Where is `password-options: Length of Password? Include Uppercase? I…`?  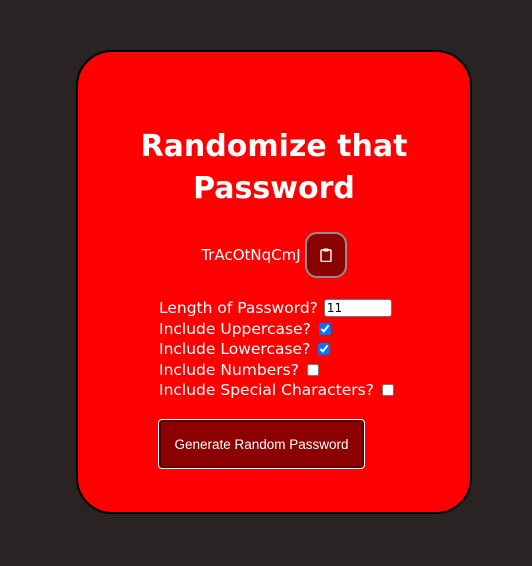
password-options: Length of Password? Include Uppercase? I… is located at coordinates (276, 349).